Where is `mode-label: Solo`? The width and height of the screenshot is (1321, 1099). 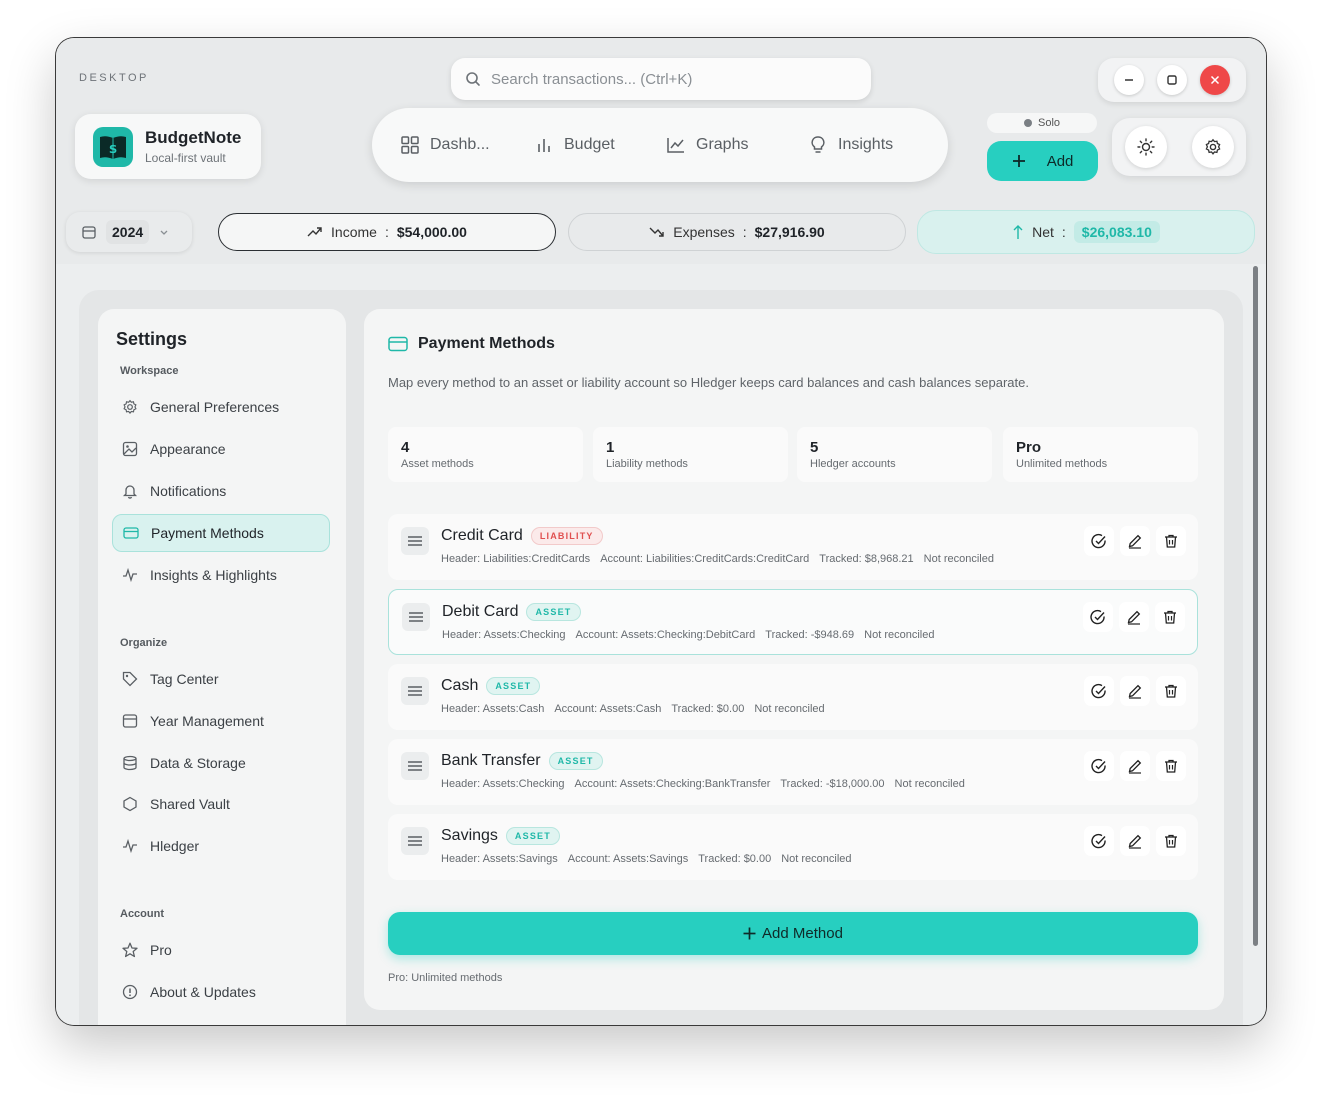 mode-label: Solo is located at coordinates (1049, 123).